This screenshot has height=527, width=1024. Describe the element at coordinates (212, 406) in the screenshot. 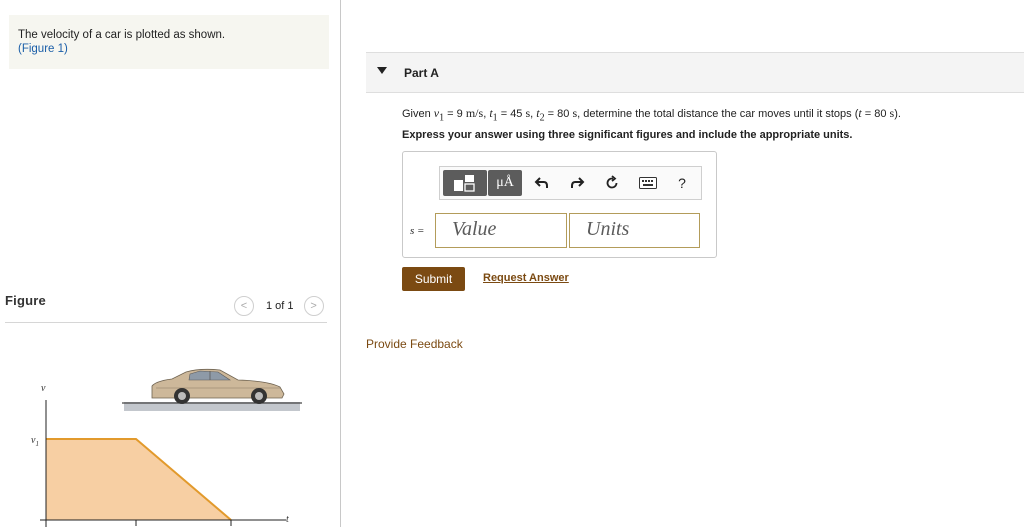

I see `road-illustration` at that location.